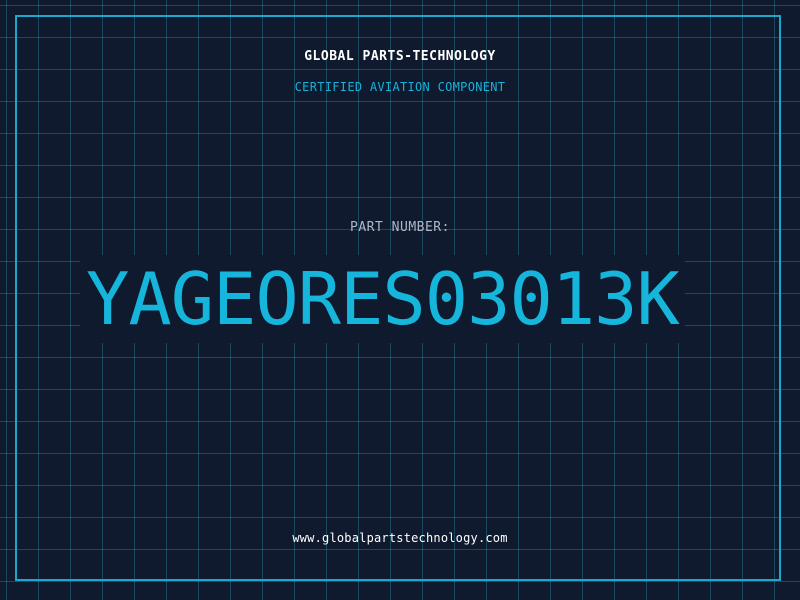  Describe the element at coordinates (400, 538) in the screenshot. I see `website-url: www.globalpartstechnology.com` at that location.